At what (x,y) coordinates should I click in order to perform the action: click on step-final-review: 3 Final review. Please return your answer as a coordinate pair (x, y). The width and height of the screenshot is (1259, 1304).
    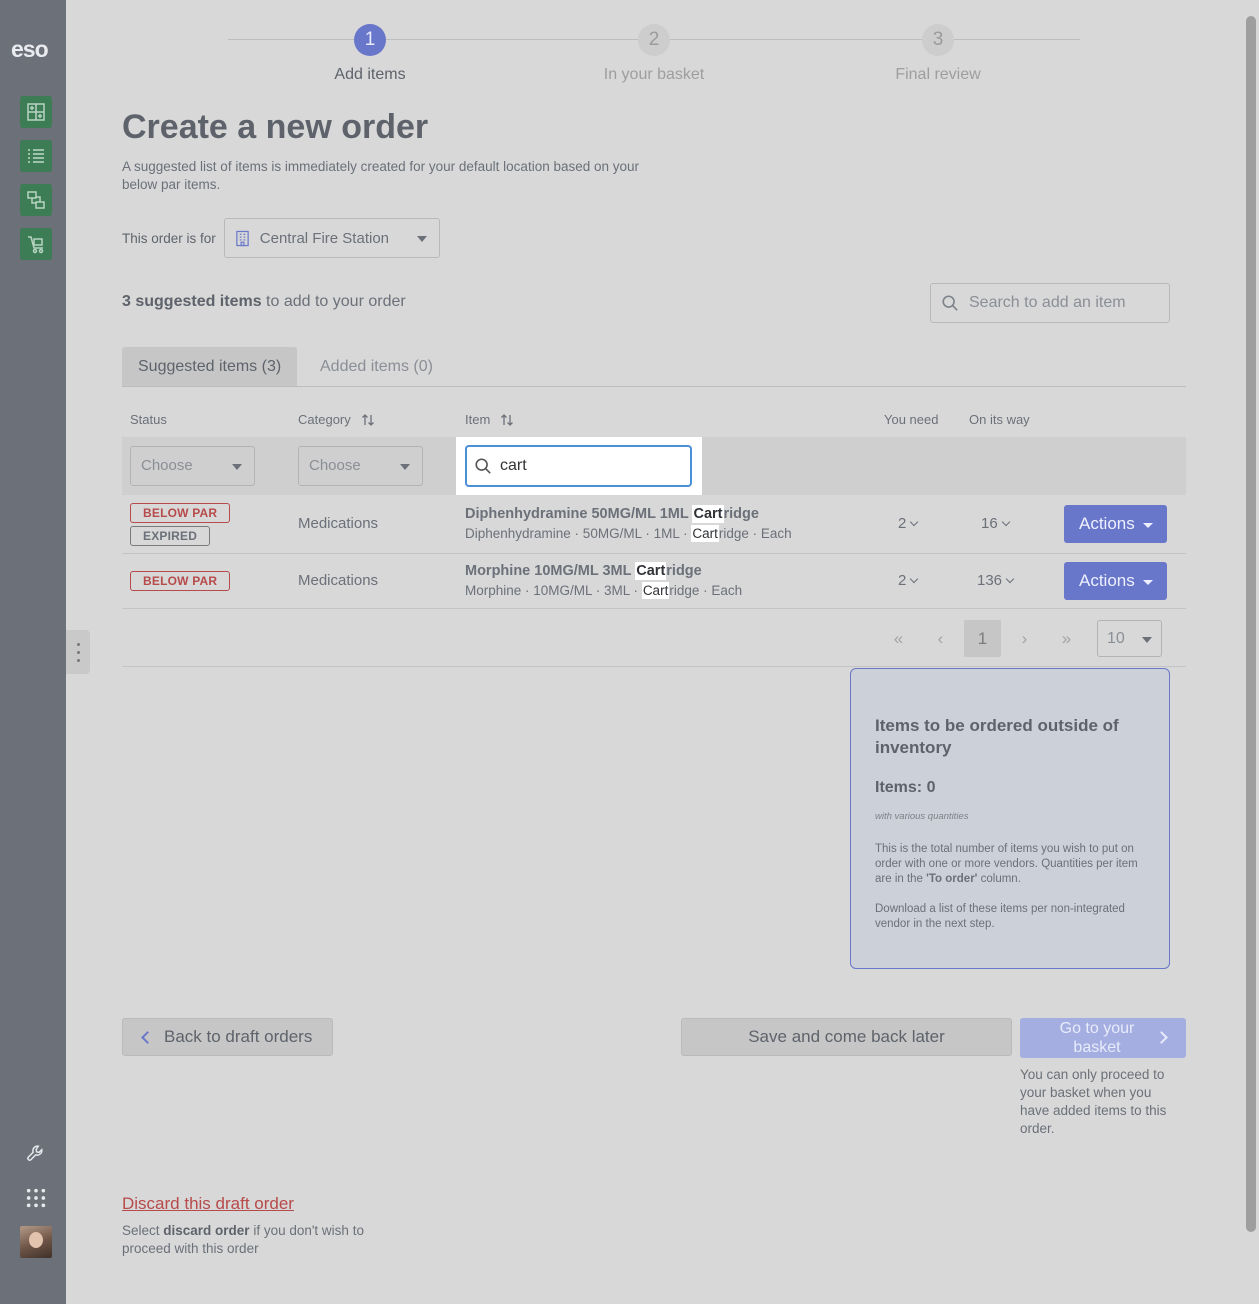
    Looking at the image, I should click on (938, 54).